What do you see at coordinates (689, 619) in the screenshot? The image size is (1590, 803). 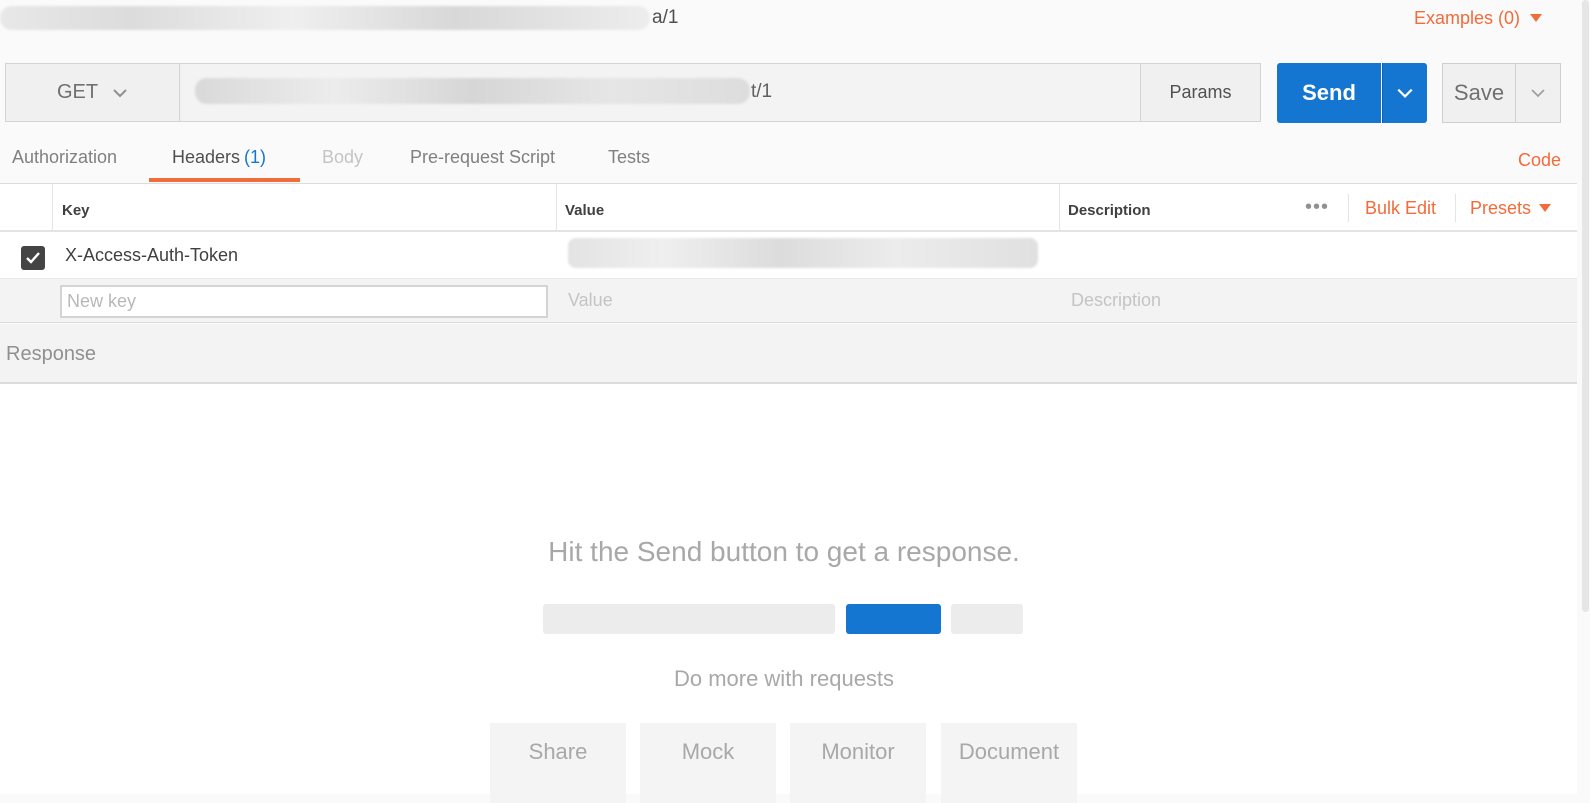 I see `placeholder-url-bar` at bounding box center [689, 619].